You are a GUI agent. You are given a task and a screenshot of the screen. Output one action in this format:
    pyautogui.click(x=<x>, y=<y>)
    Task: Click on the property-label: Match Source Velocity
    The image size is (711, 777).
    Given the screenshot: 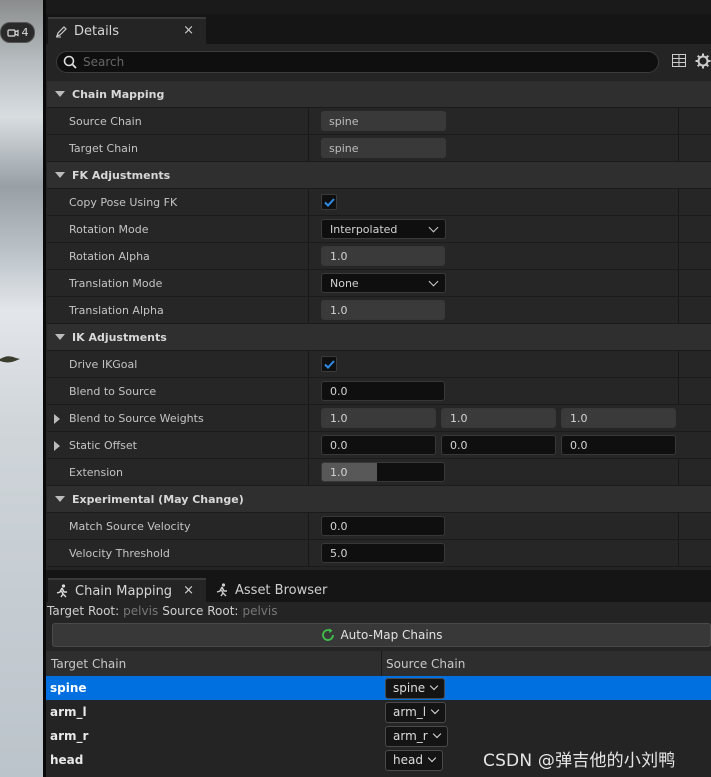 What is the action you would take?
    pyautogui.click(x=130, y=526)
    